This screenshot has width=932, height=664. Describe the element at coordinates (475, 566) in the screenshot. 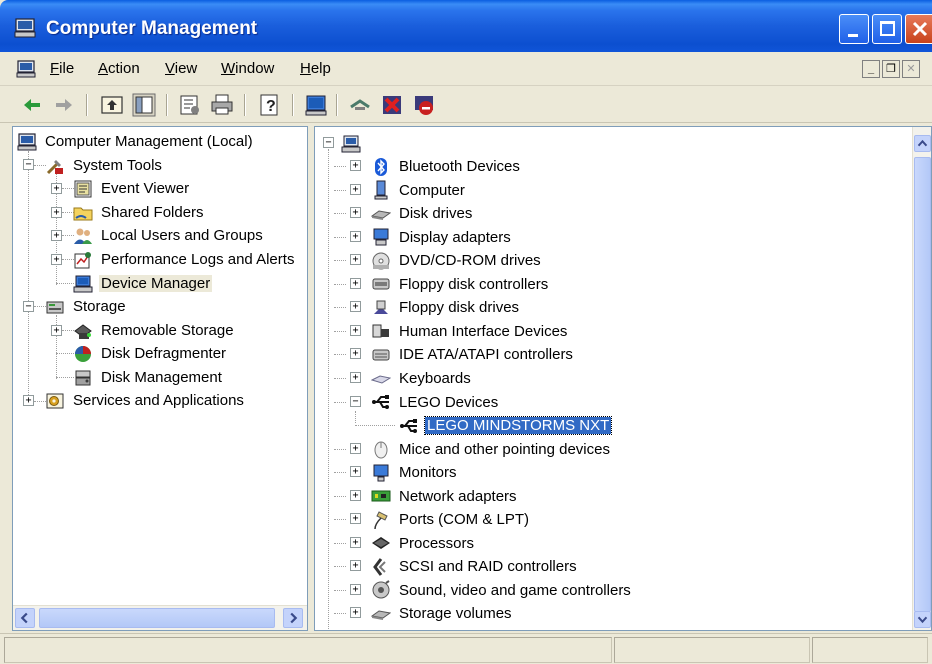

I see `device-category-scsi-and-raid-controllers: SCSI and RAID controllers` at that location.